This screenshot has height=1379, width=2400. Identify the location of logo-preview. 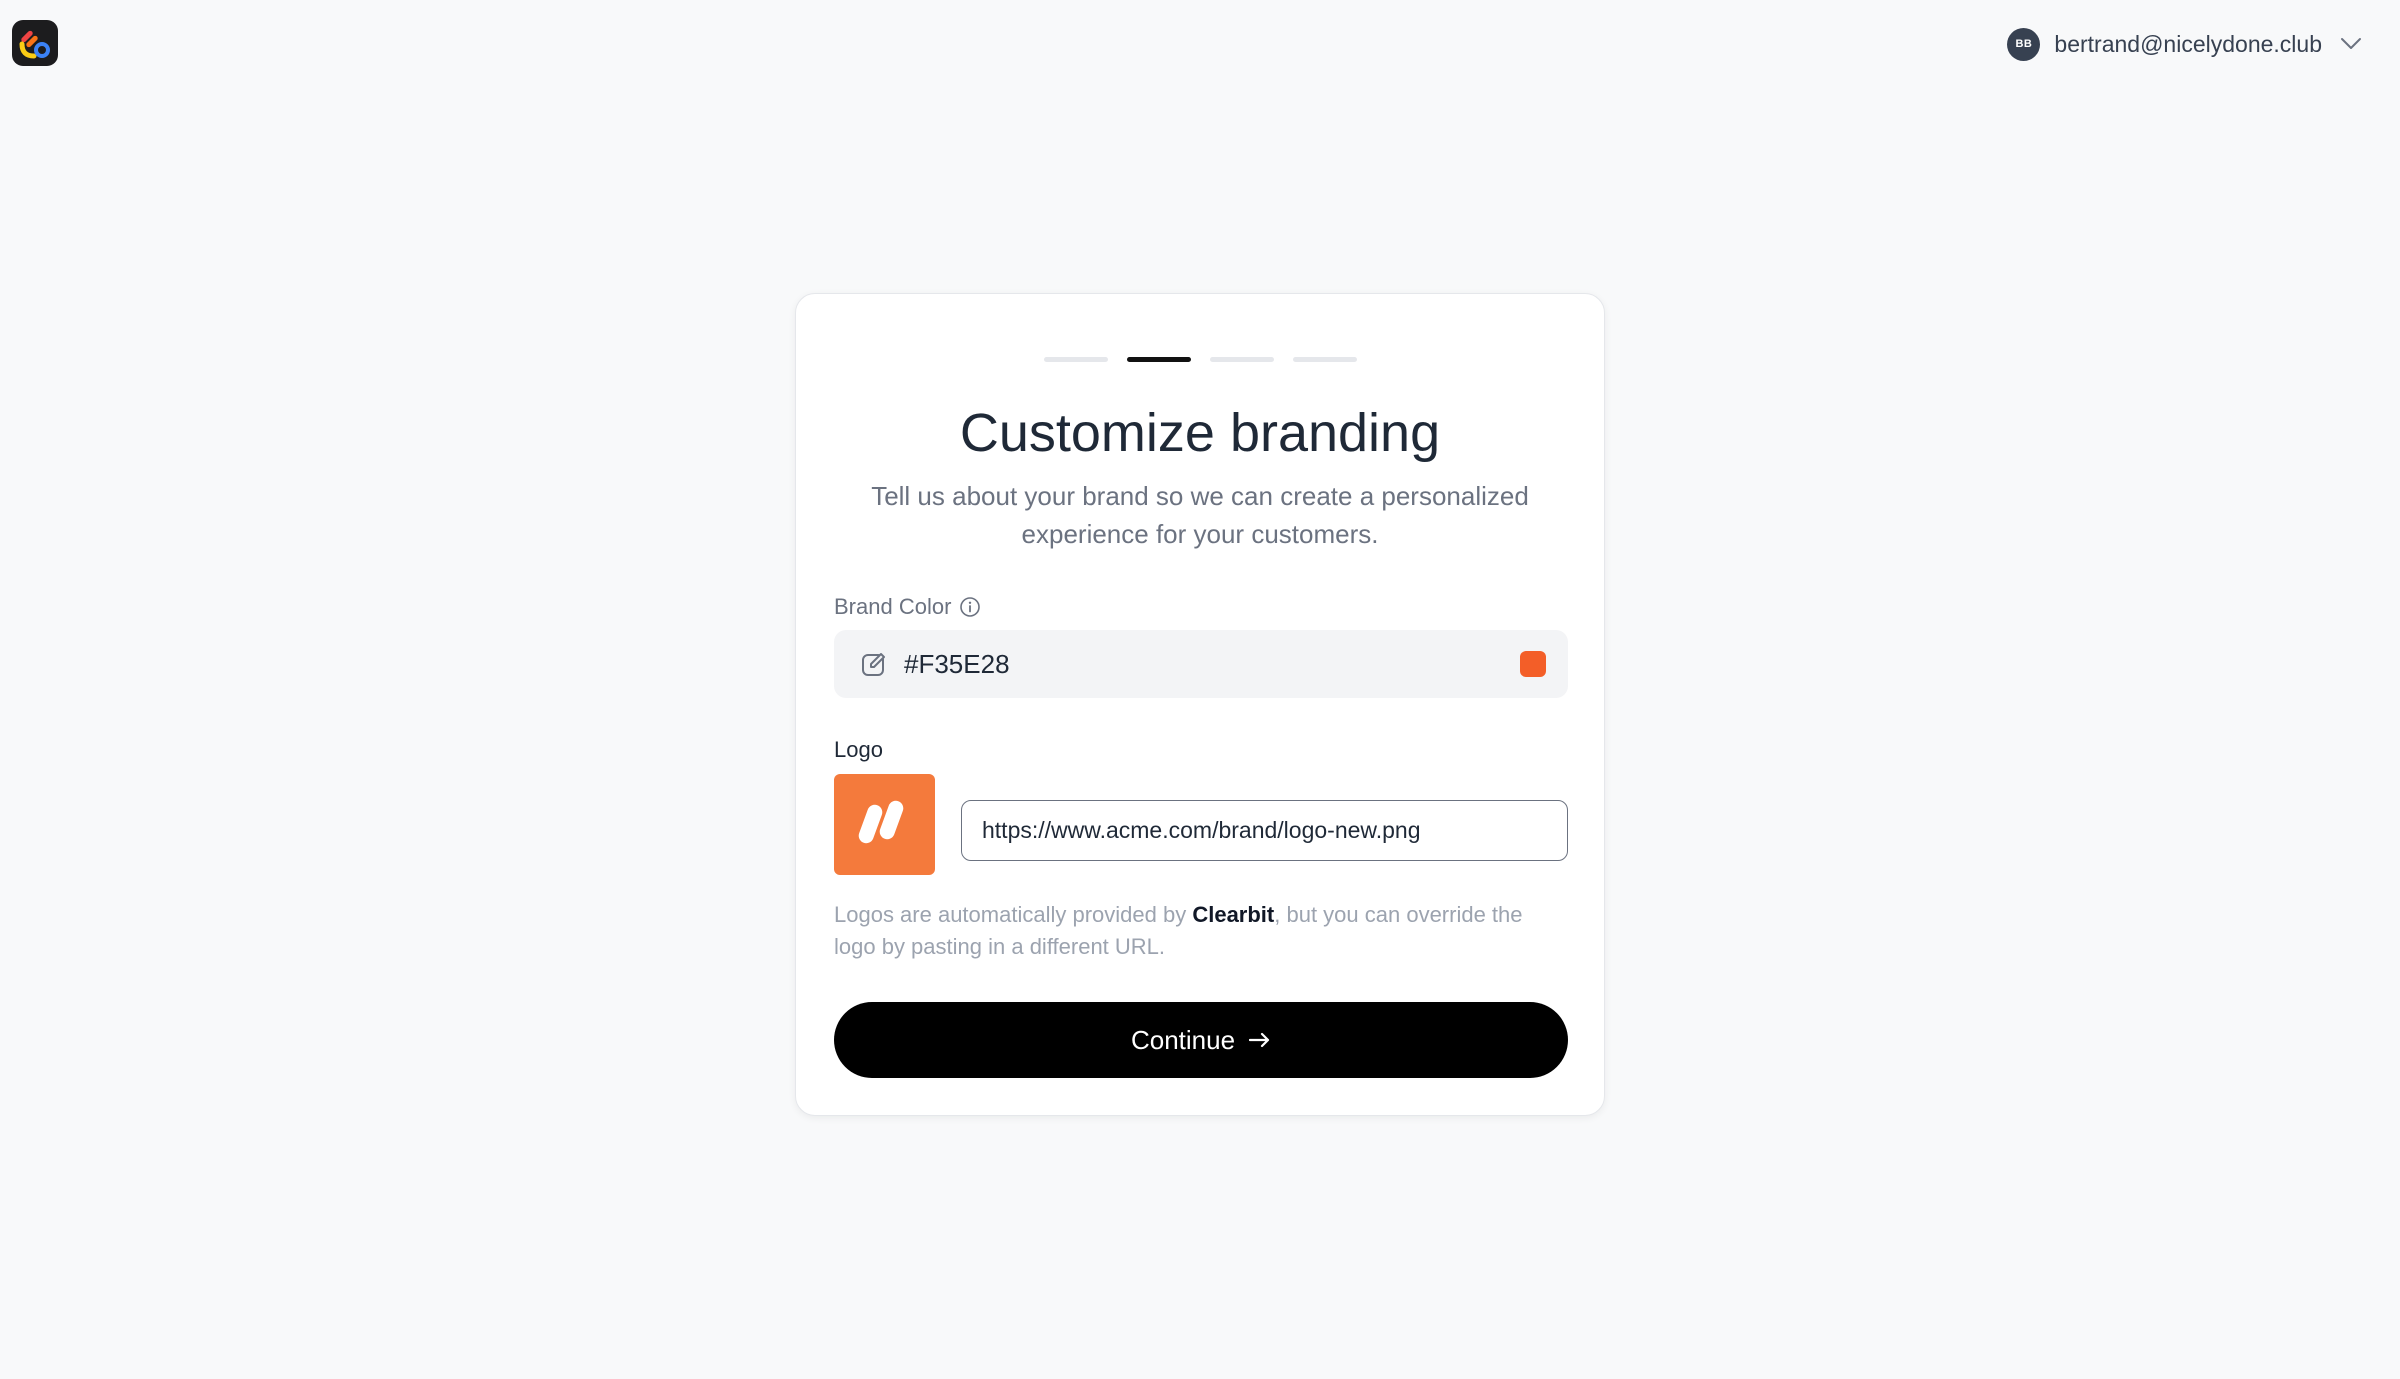
(884, 824).